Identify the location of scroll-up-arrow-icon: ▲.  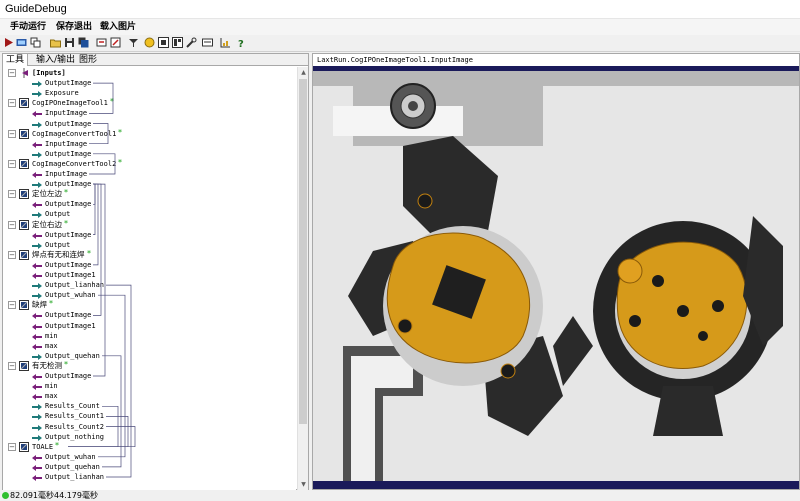
(303, 72).